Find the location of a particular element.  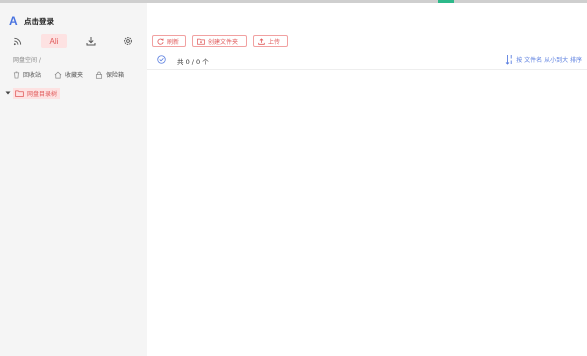

favorites-label: 收藏夹 is located at coordinates (74, 75).